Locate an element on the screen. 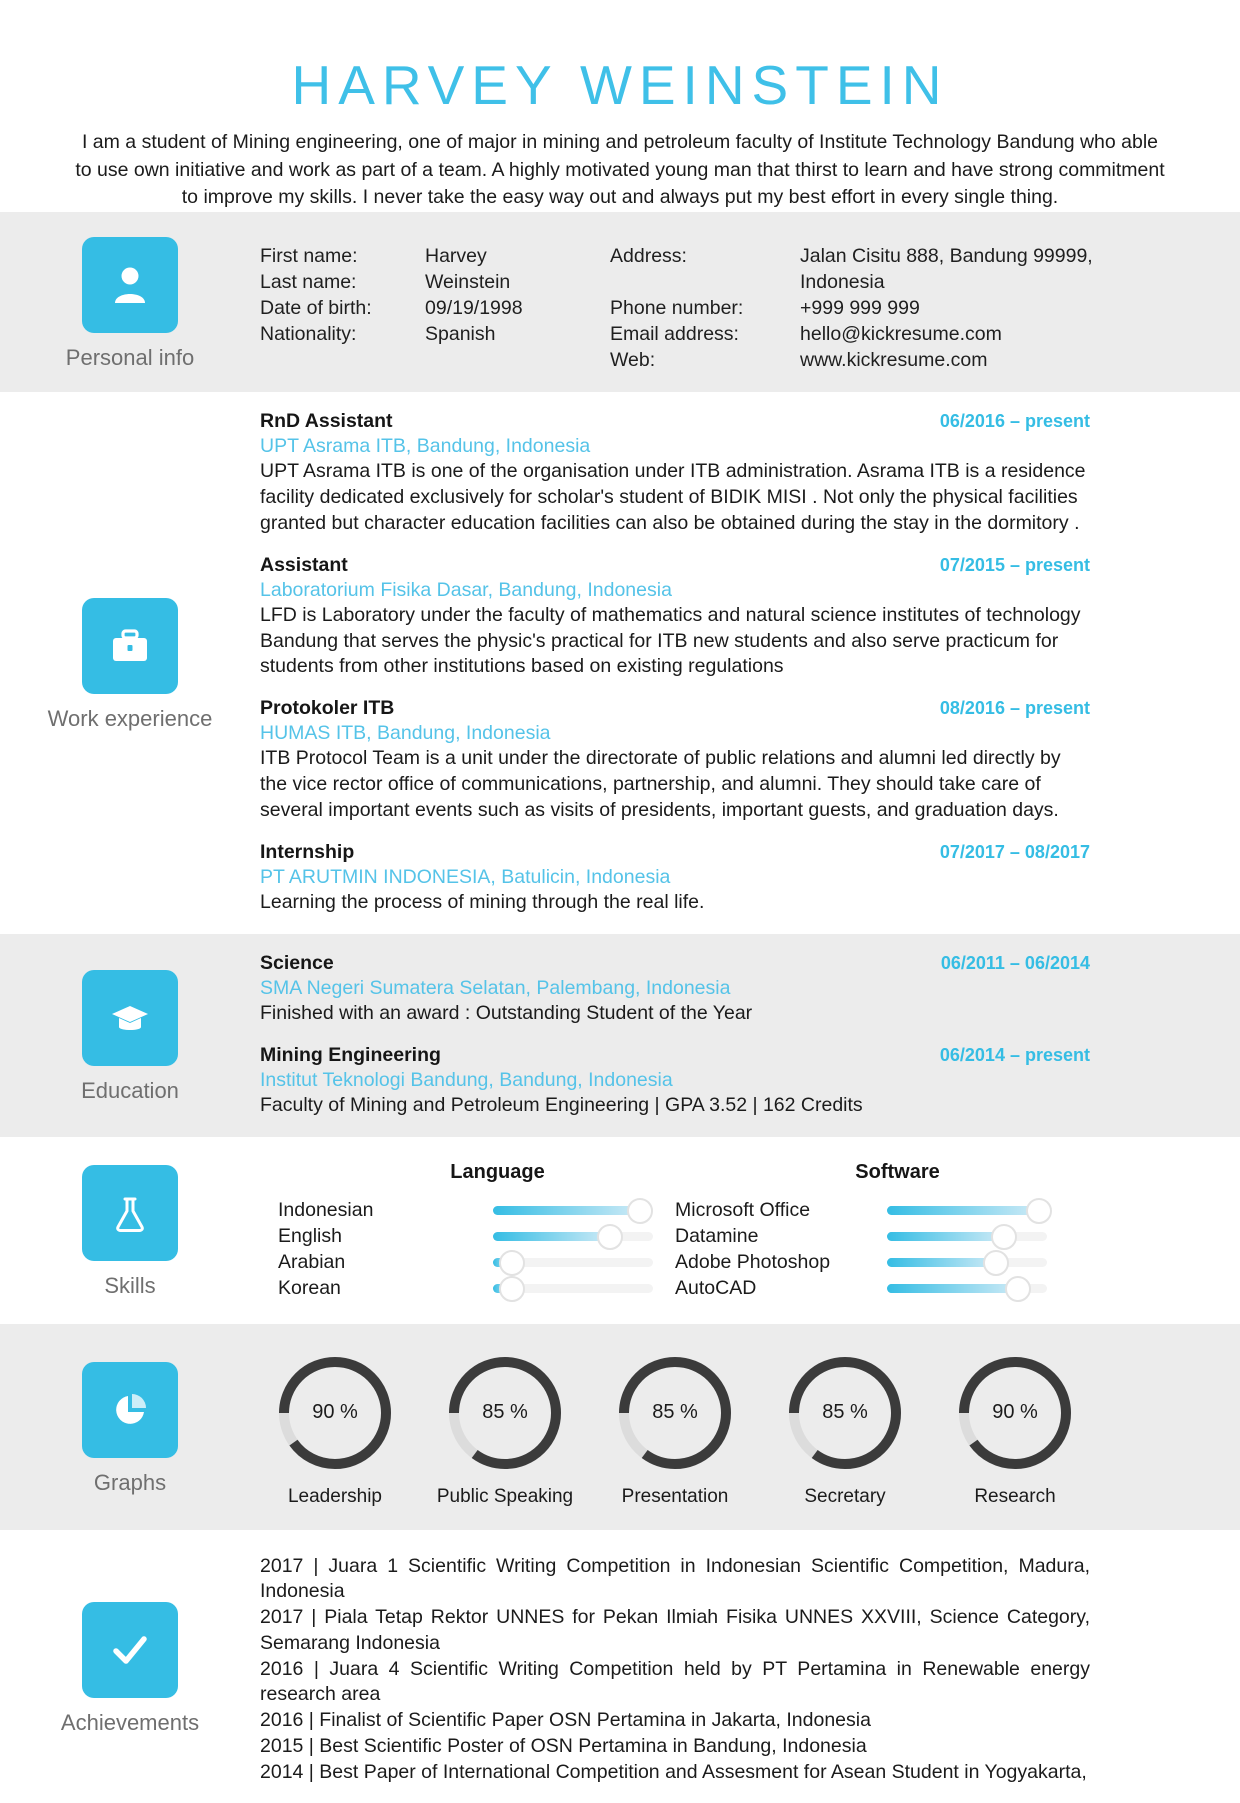 This screenshot has width=1240, height=1803. sidebar-work-experience: Work experience is located at coordinates (130, 663).